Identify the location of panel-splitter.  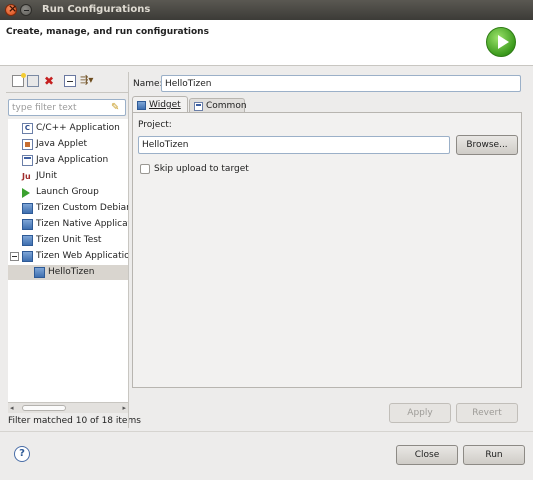
(129, 250).